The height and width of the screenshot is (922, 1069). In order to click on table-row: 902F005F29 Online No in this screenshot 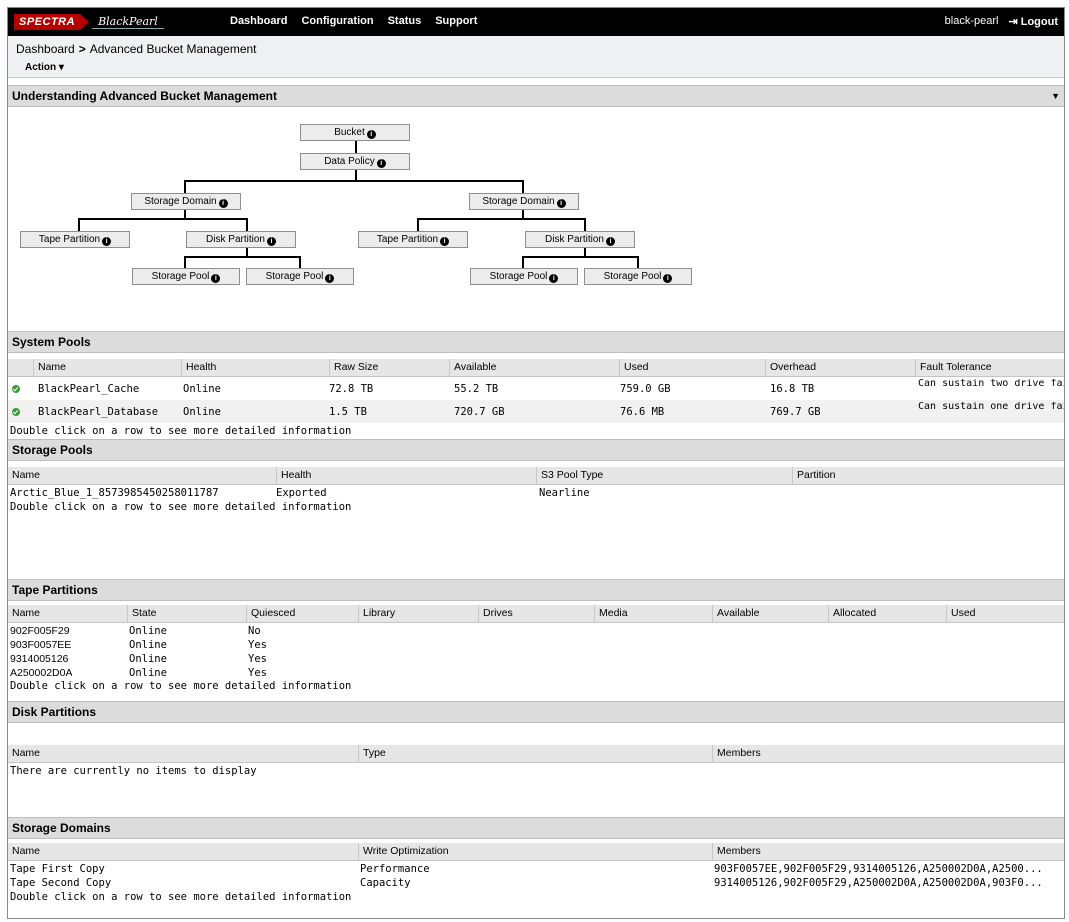, I will do `click(536, 631)`.